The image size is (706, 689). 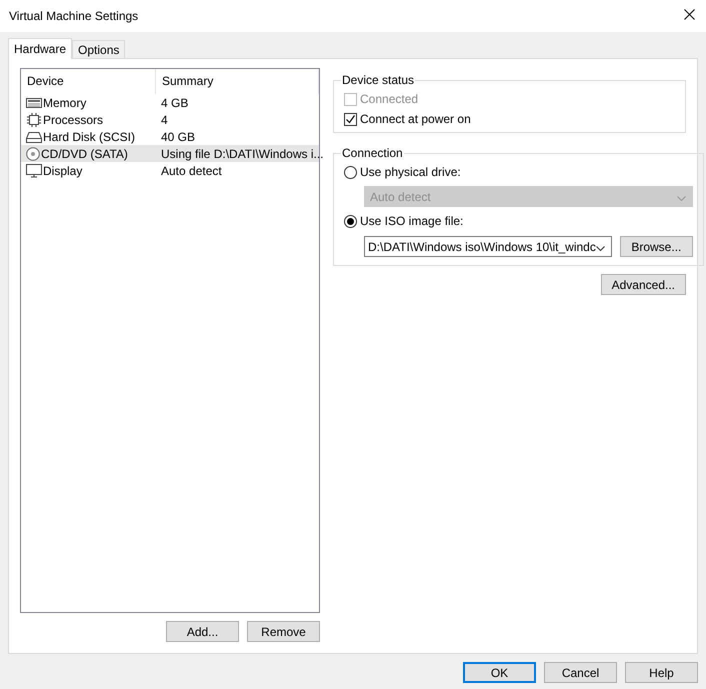 What do you see at coordinates (191, 171) in the screenshot?
I see `device-summary: Auto detect` at bounding box center [191, 171].